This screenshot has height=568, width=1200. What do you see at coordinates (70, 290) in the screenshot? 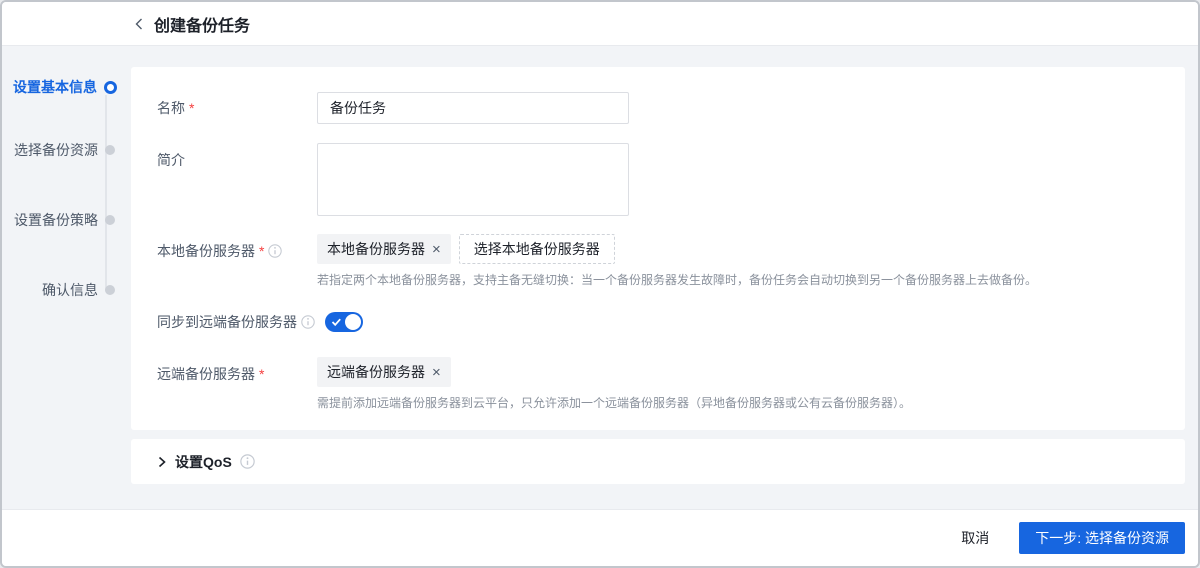
I see `step-label: 确认信息` at bounding box center [70, 290].